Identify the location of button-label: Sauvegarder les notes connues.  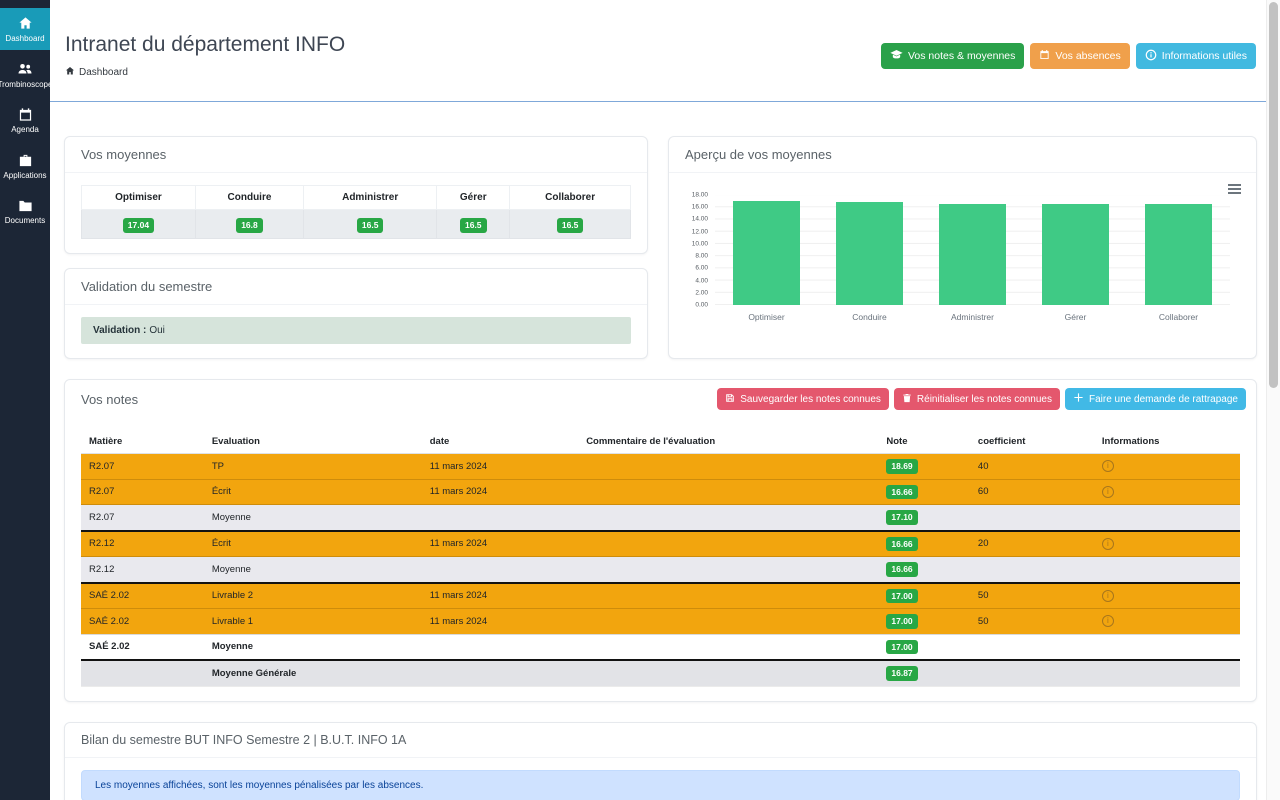
(810, 399).